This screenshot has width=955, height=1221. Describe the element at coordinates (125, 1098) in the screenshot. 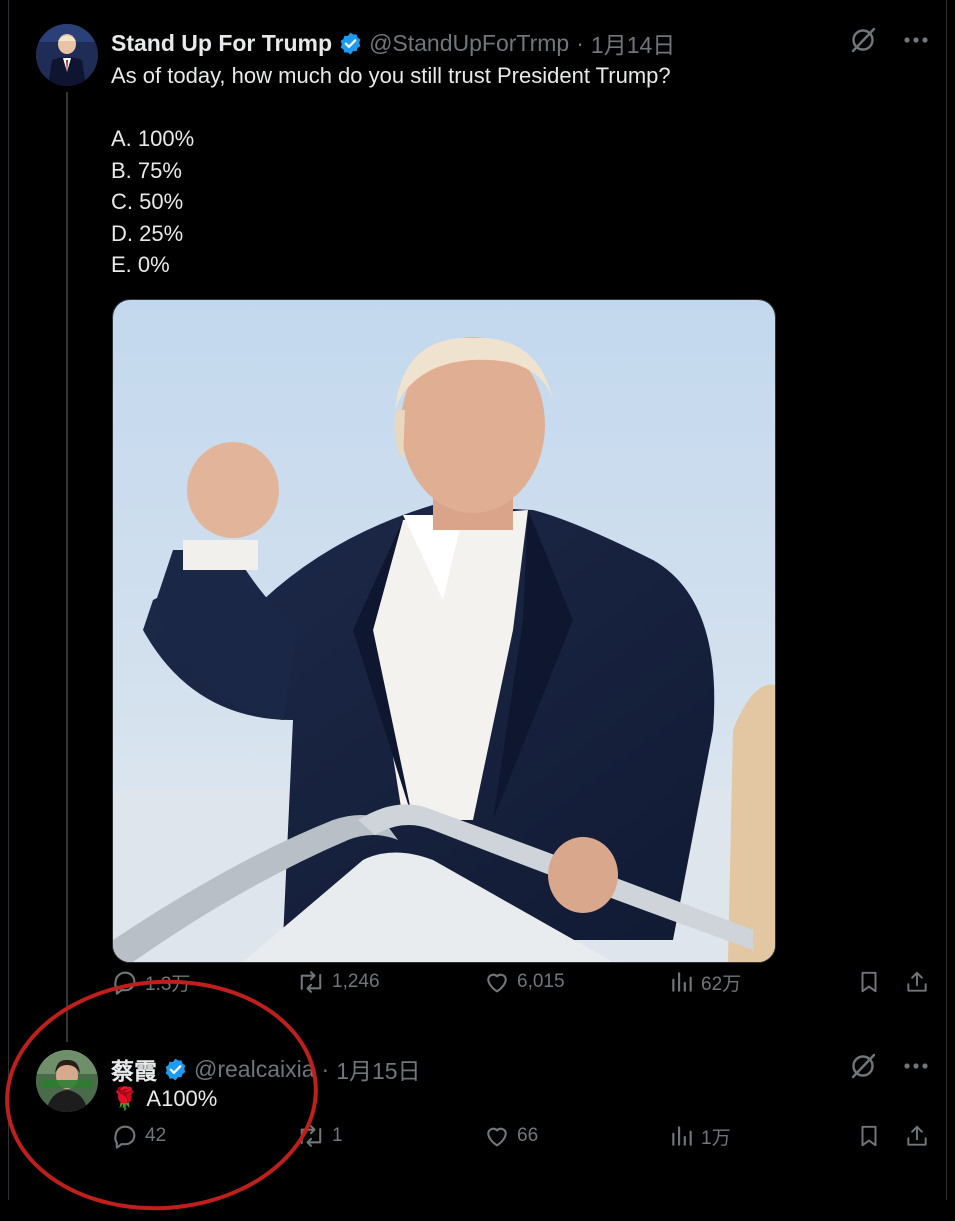

I see `rose-emoji: 🌹` at that location.